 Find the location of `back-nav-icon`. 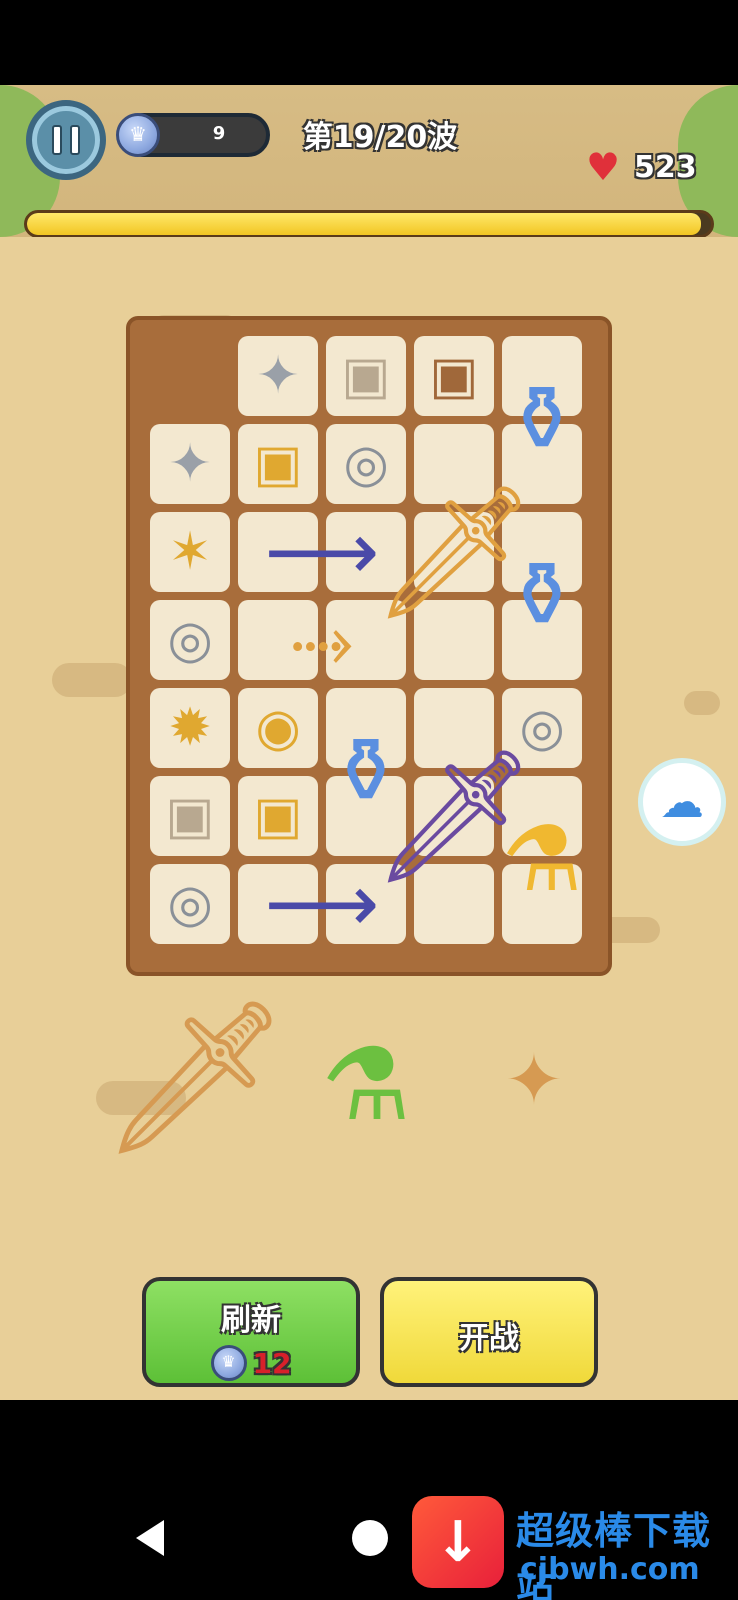

back-nav-icon is located at coordinates (150, 1538).